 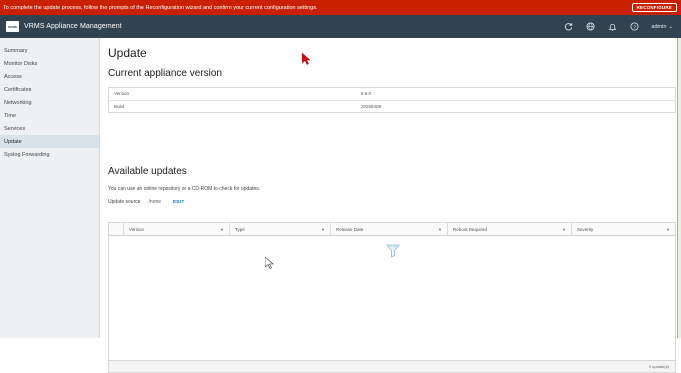 I want to click on sidebar-item-update: Update, so click(x=49, y=141).